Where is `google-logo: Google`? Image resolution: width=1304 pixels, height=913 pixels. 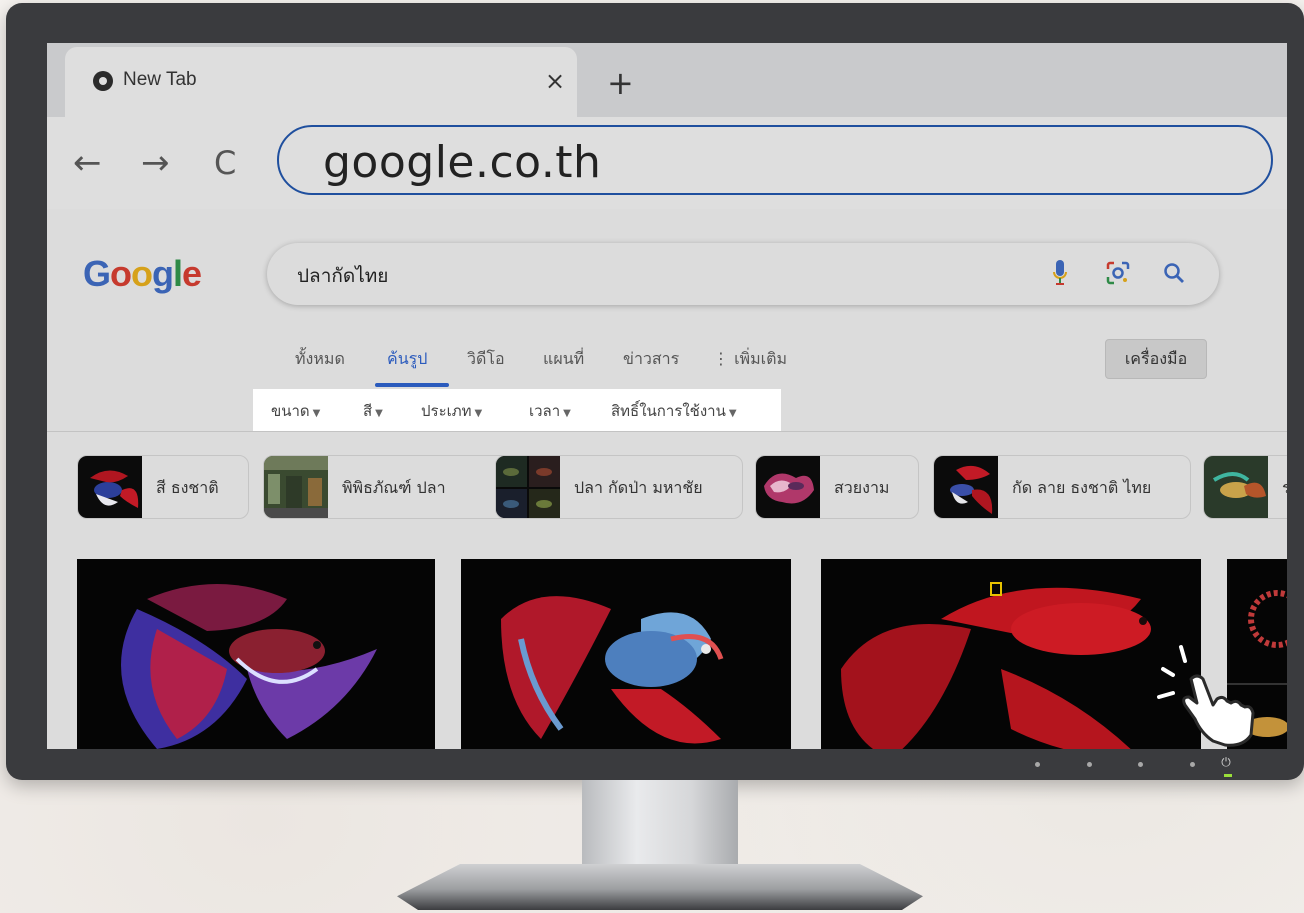
google-logo: Google is located at coordinates (142, 274).